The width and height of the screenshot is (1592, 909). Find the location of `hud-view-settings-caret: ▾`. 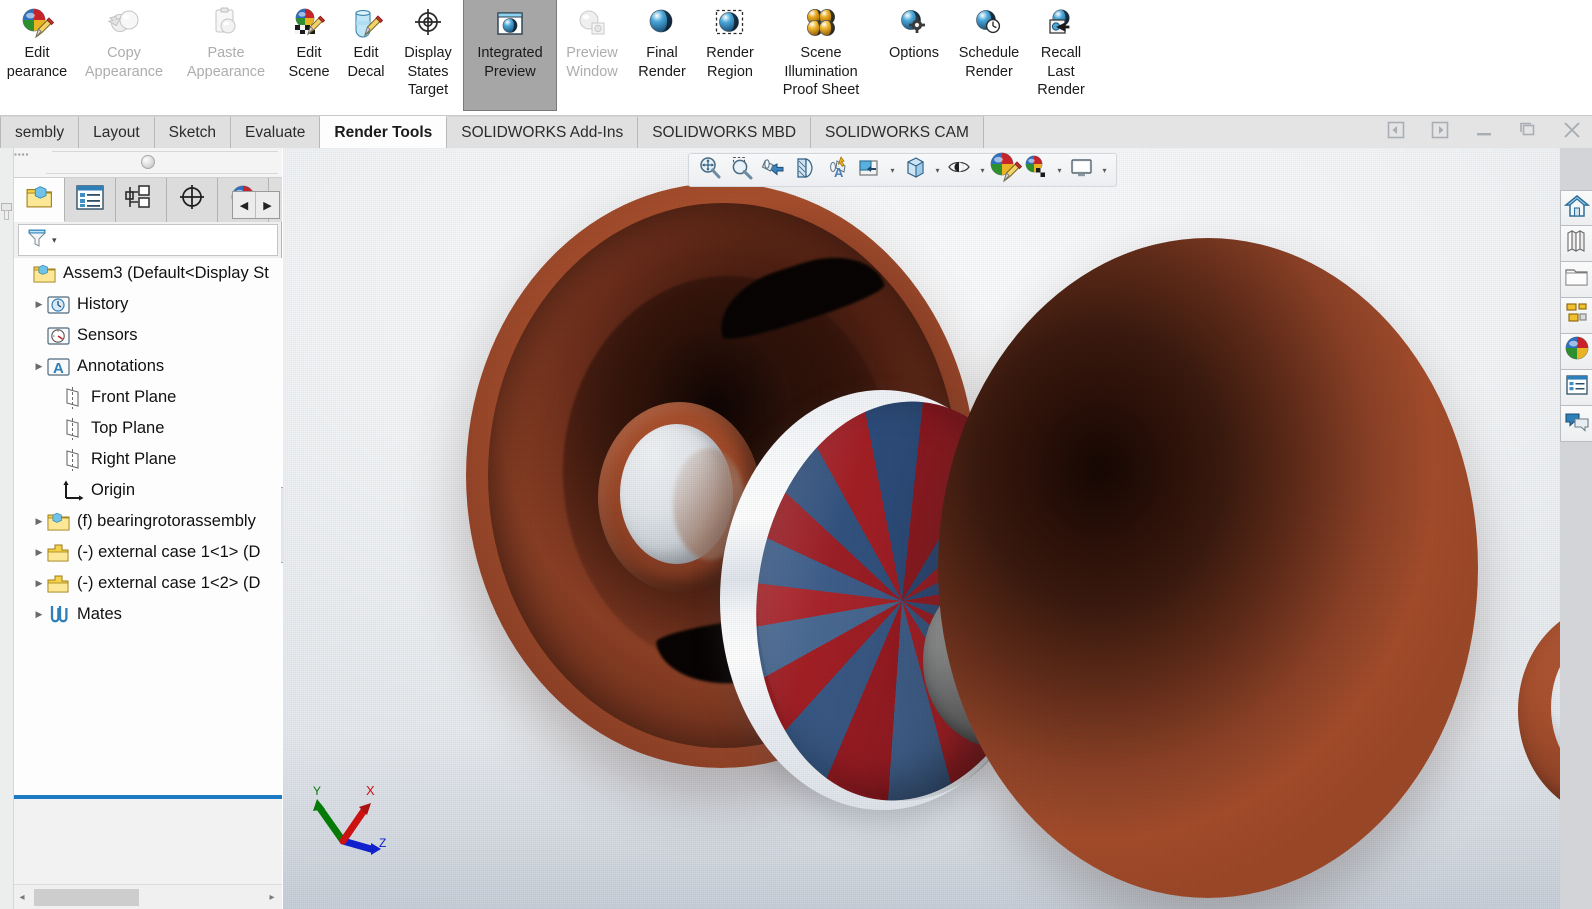

hud-view-settings-caret: ▾ is located at coordinates (982, 170).